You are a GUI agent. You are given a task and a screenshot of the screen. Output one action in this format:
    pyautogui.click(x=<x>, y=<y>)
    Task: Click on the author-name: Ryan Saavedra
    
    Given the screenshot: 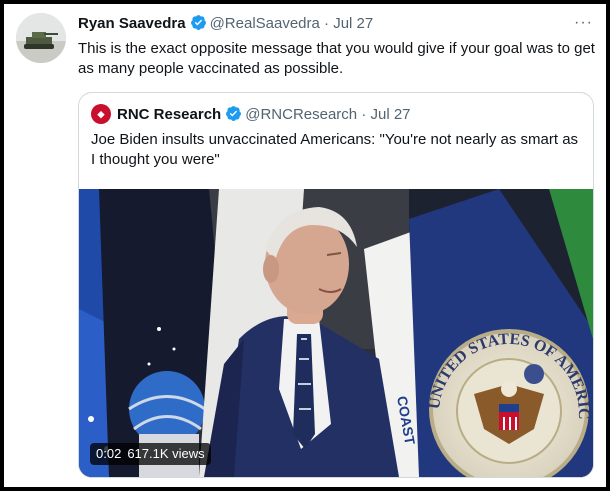 What is the action you would take?
    pyautogui.click(x=132, y=23)
    